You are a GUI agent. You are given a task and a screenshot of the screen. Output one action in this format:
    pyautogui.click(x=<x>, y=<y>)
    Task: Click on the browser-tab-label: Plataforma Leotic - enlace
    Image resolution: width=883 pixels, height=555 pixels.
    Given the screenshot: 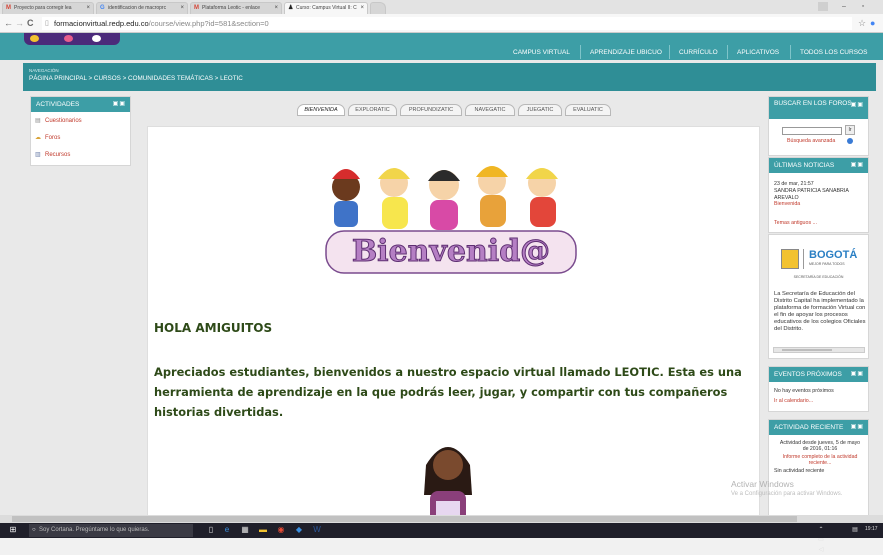 What is the action you would take?
    pyautogui.click(x=231, y=8)
    